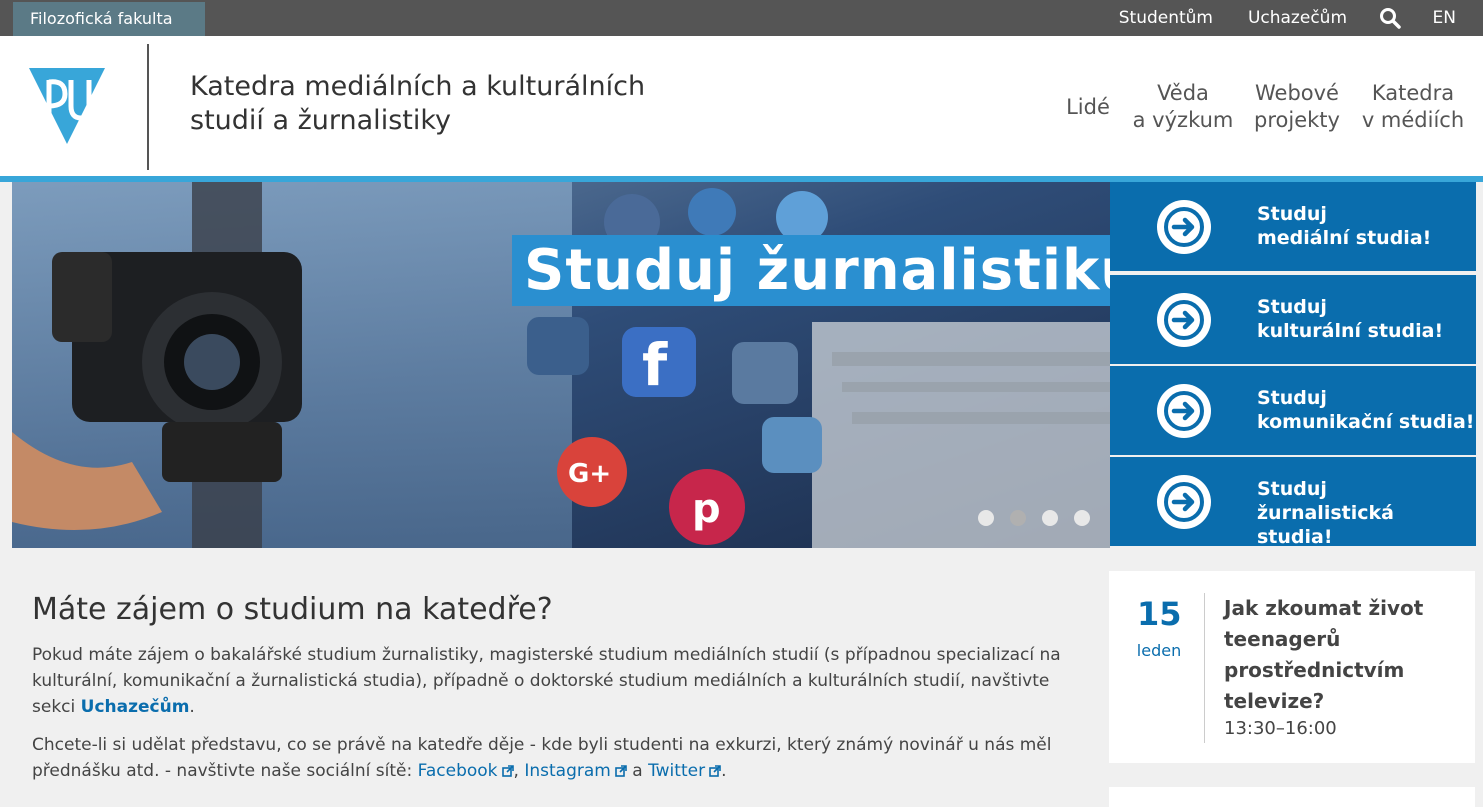  What do you see at coordinates (292, 609) in the screenshot?
I see `section-heading: Máte zájem o studium na katedře?` at bounding box center [292, 609].